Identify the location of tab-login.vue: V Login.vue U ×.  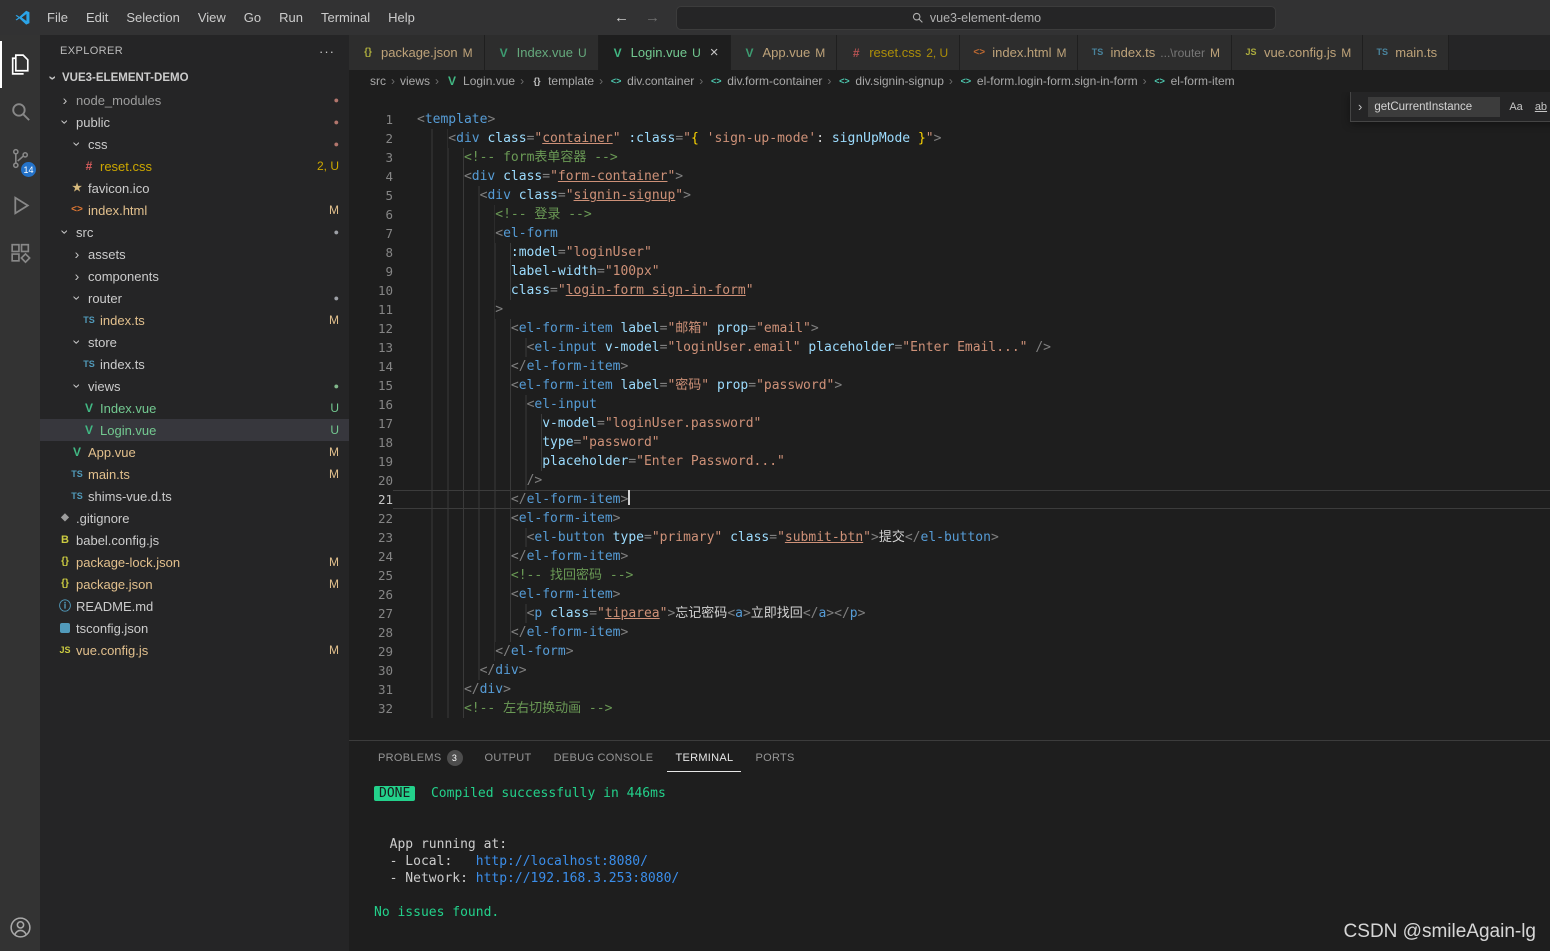
(664, 52).